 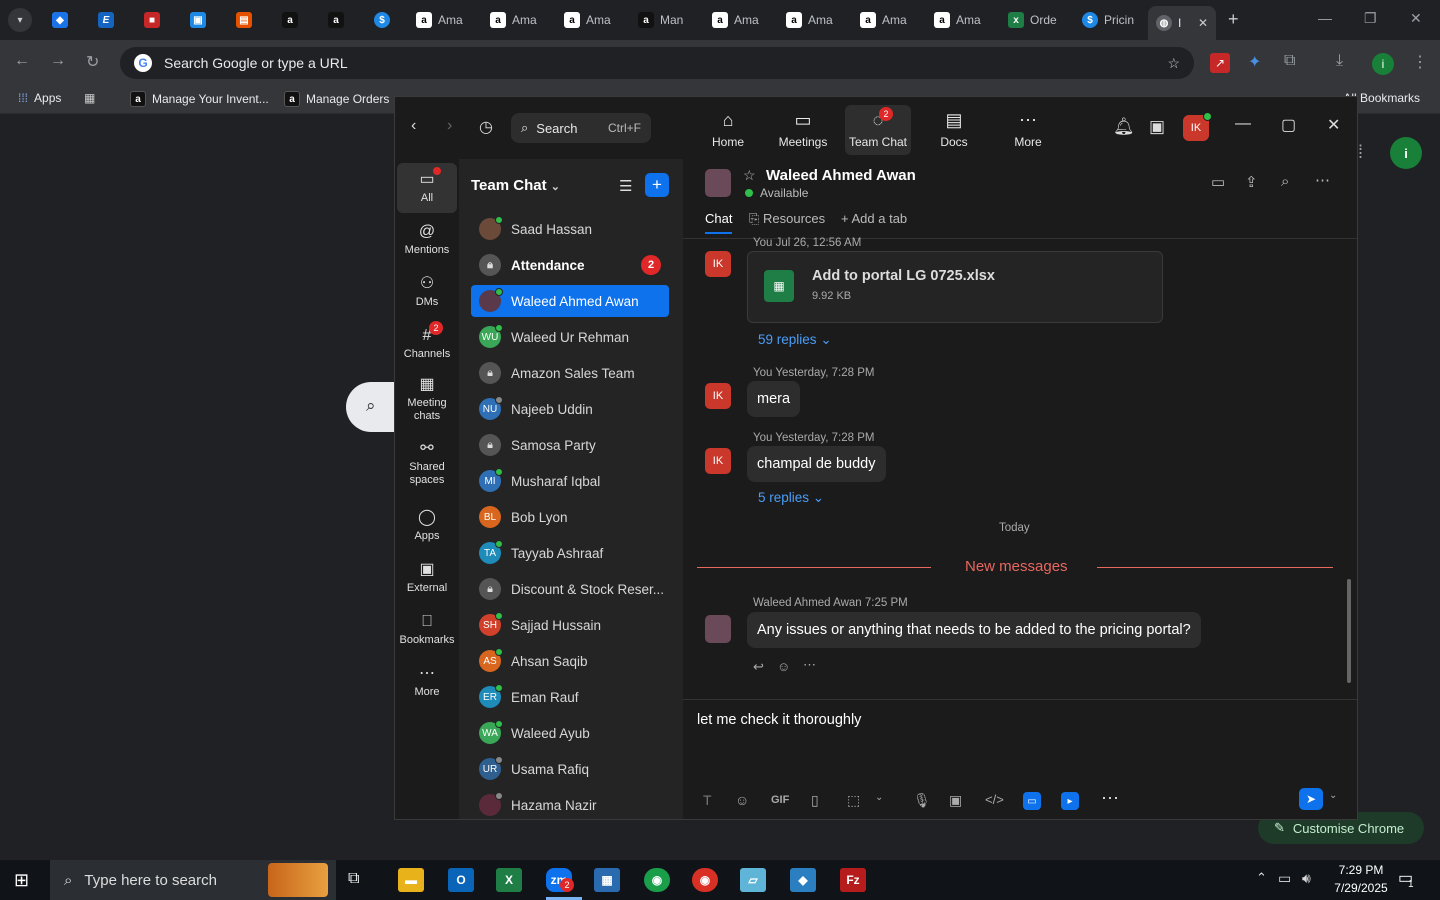 What do you see at coordinates (955, 287) in the screenshot?
I see `file-attachment: ▦ Add to portal LG 0725.xlsx 9.92 KB` at bounding box center [955, 287].